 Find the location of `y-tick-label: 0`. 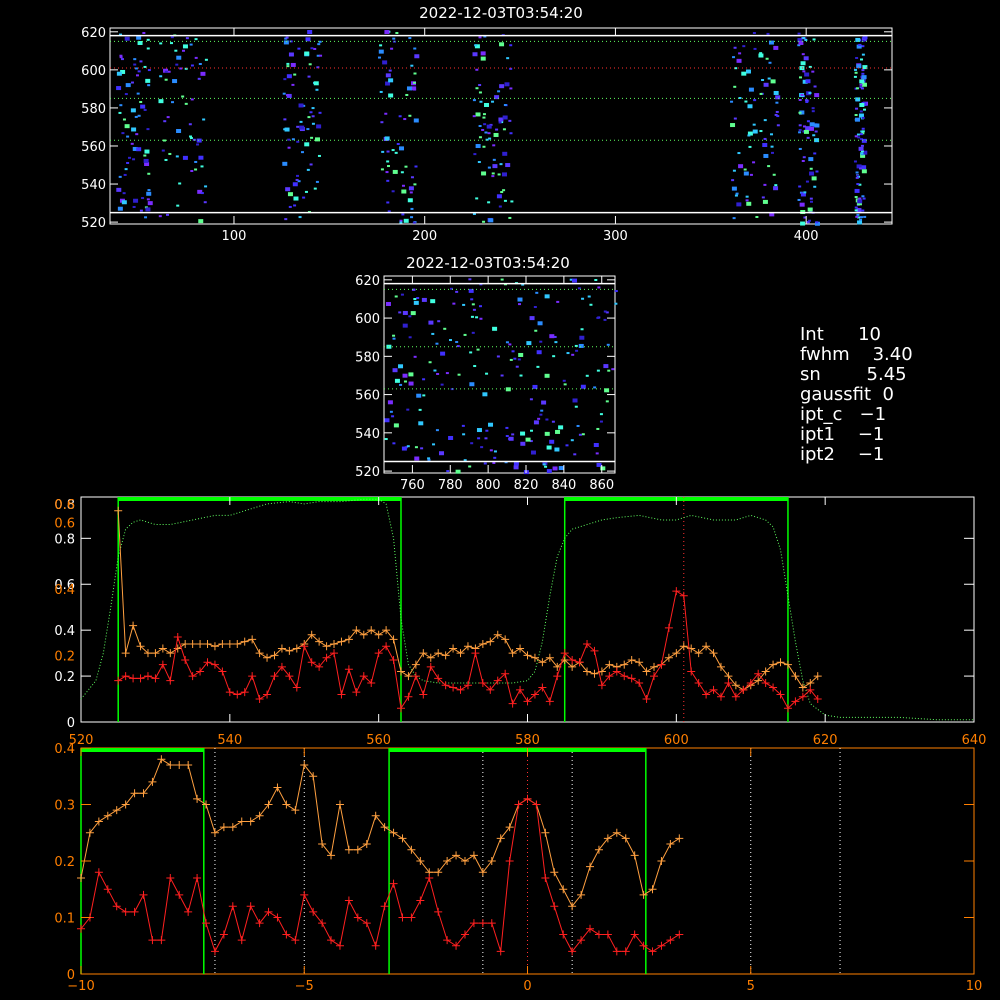

y-tick-label: 0 is located at coordinates (71, 723).